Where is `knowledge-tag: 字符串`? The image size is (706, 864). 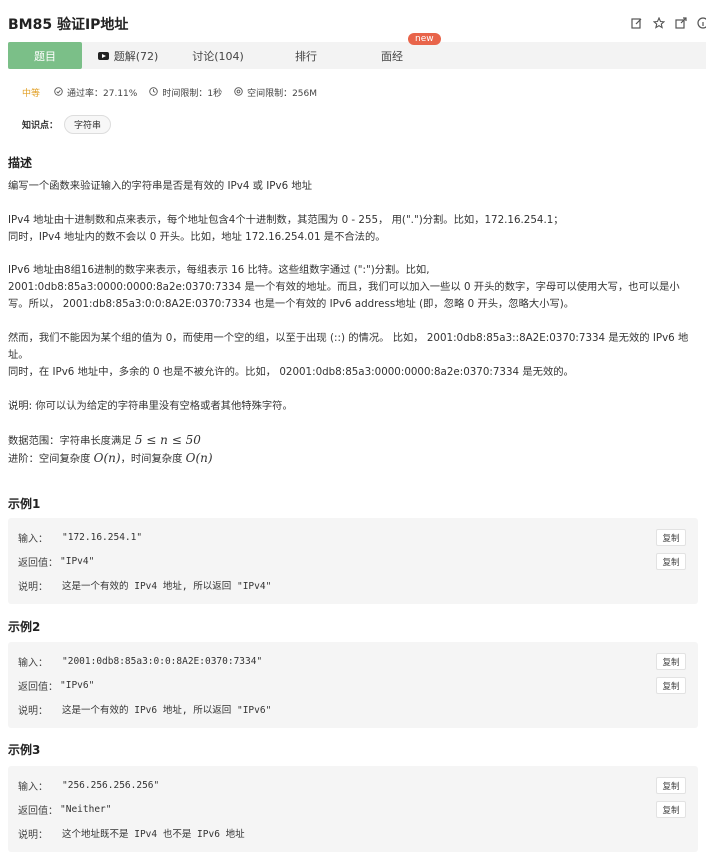 knowledge-tag: 字符串 is located at coordinates (88, 124).